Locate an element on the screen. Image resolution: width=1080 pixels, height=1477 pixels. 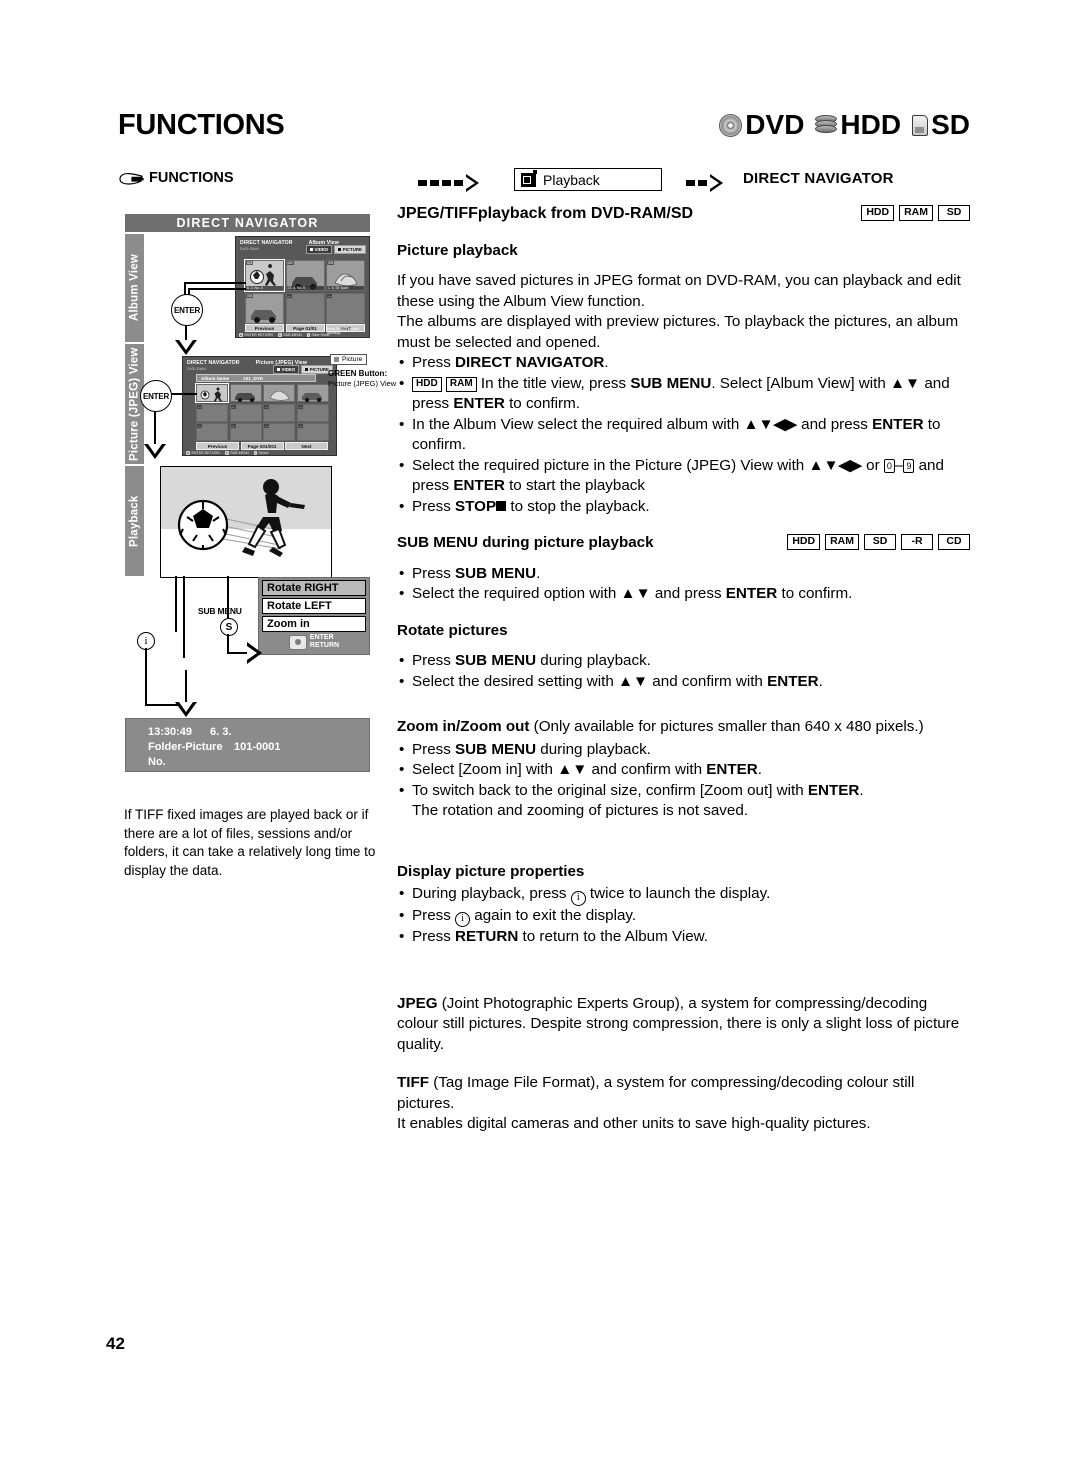
soccer-illustration is located at coordinates (241, 518).